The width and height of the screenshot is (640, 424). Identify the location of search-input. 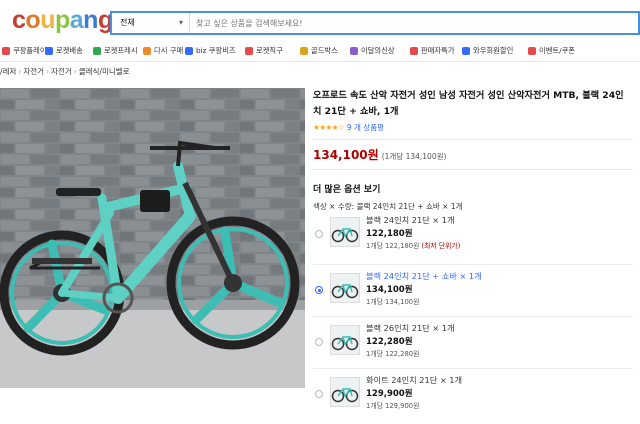
(406, 23).